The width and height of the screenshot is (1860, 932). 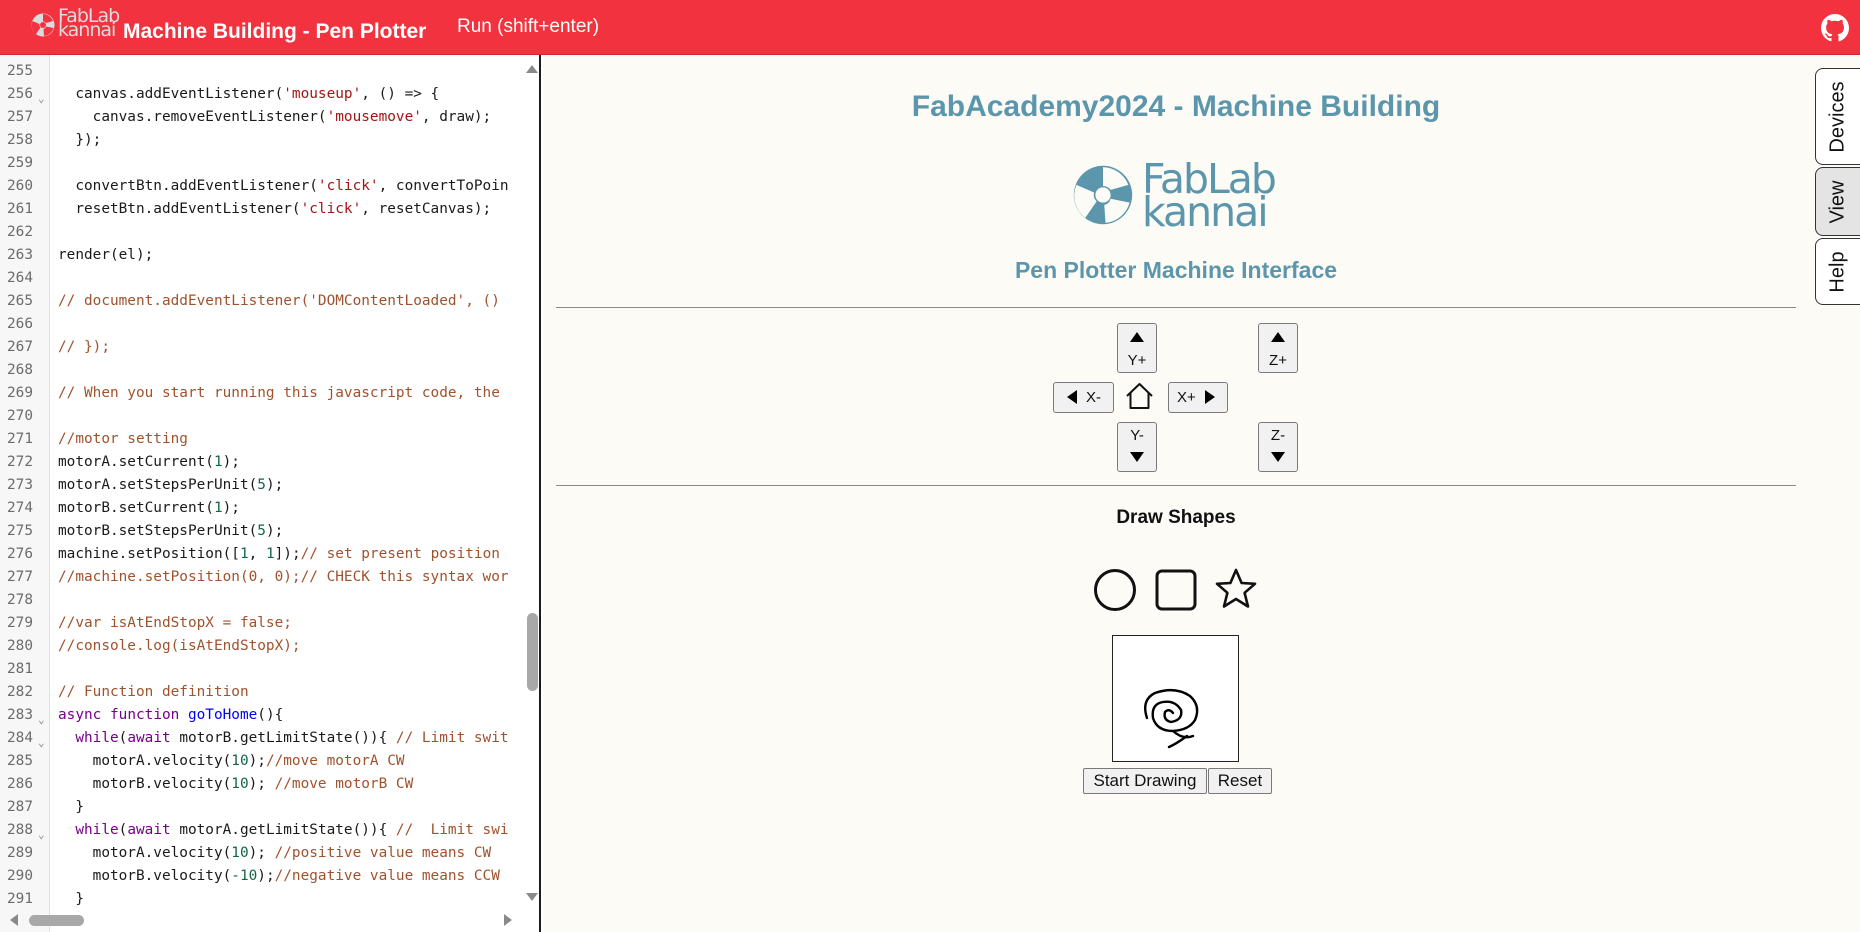 I want to click on z-minus-label: Z-, so click(x=1278, y=435).